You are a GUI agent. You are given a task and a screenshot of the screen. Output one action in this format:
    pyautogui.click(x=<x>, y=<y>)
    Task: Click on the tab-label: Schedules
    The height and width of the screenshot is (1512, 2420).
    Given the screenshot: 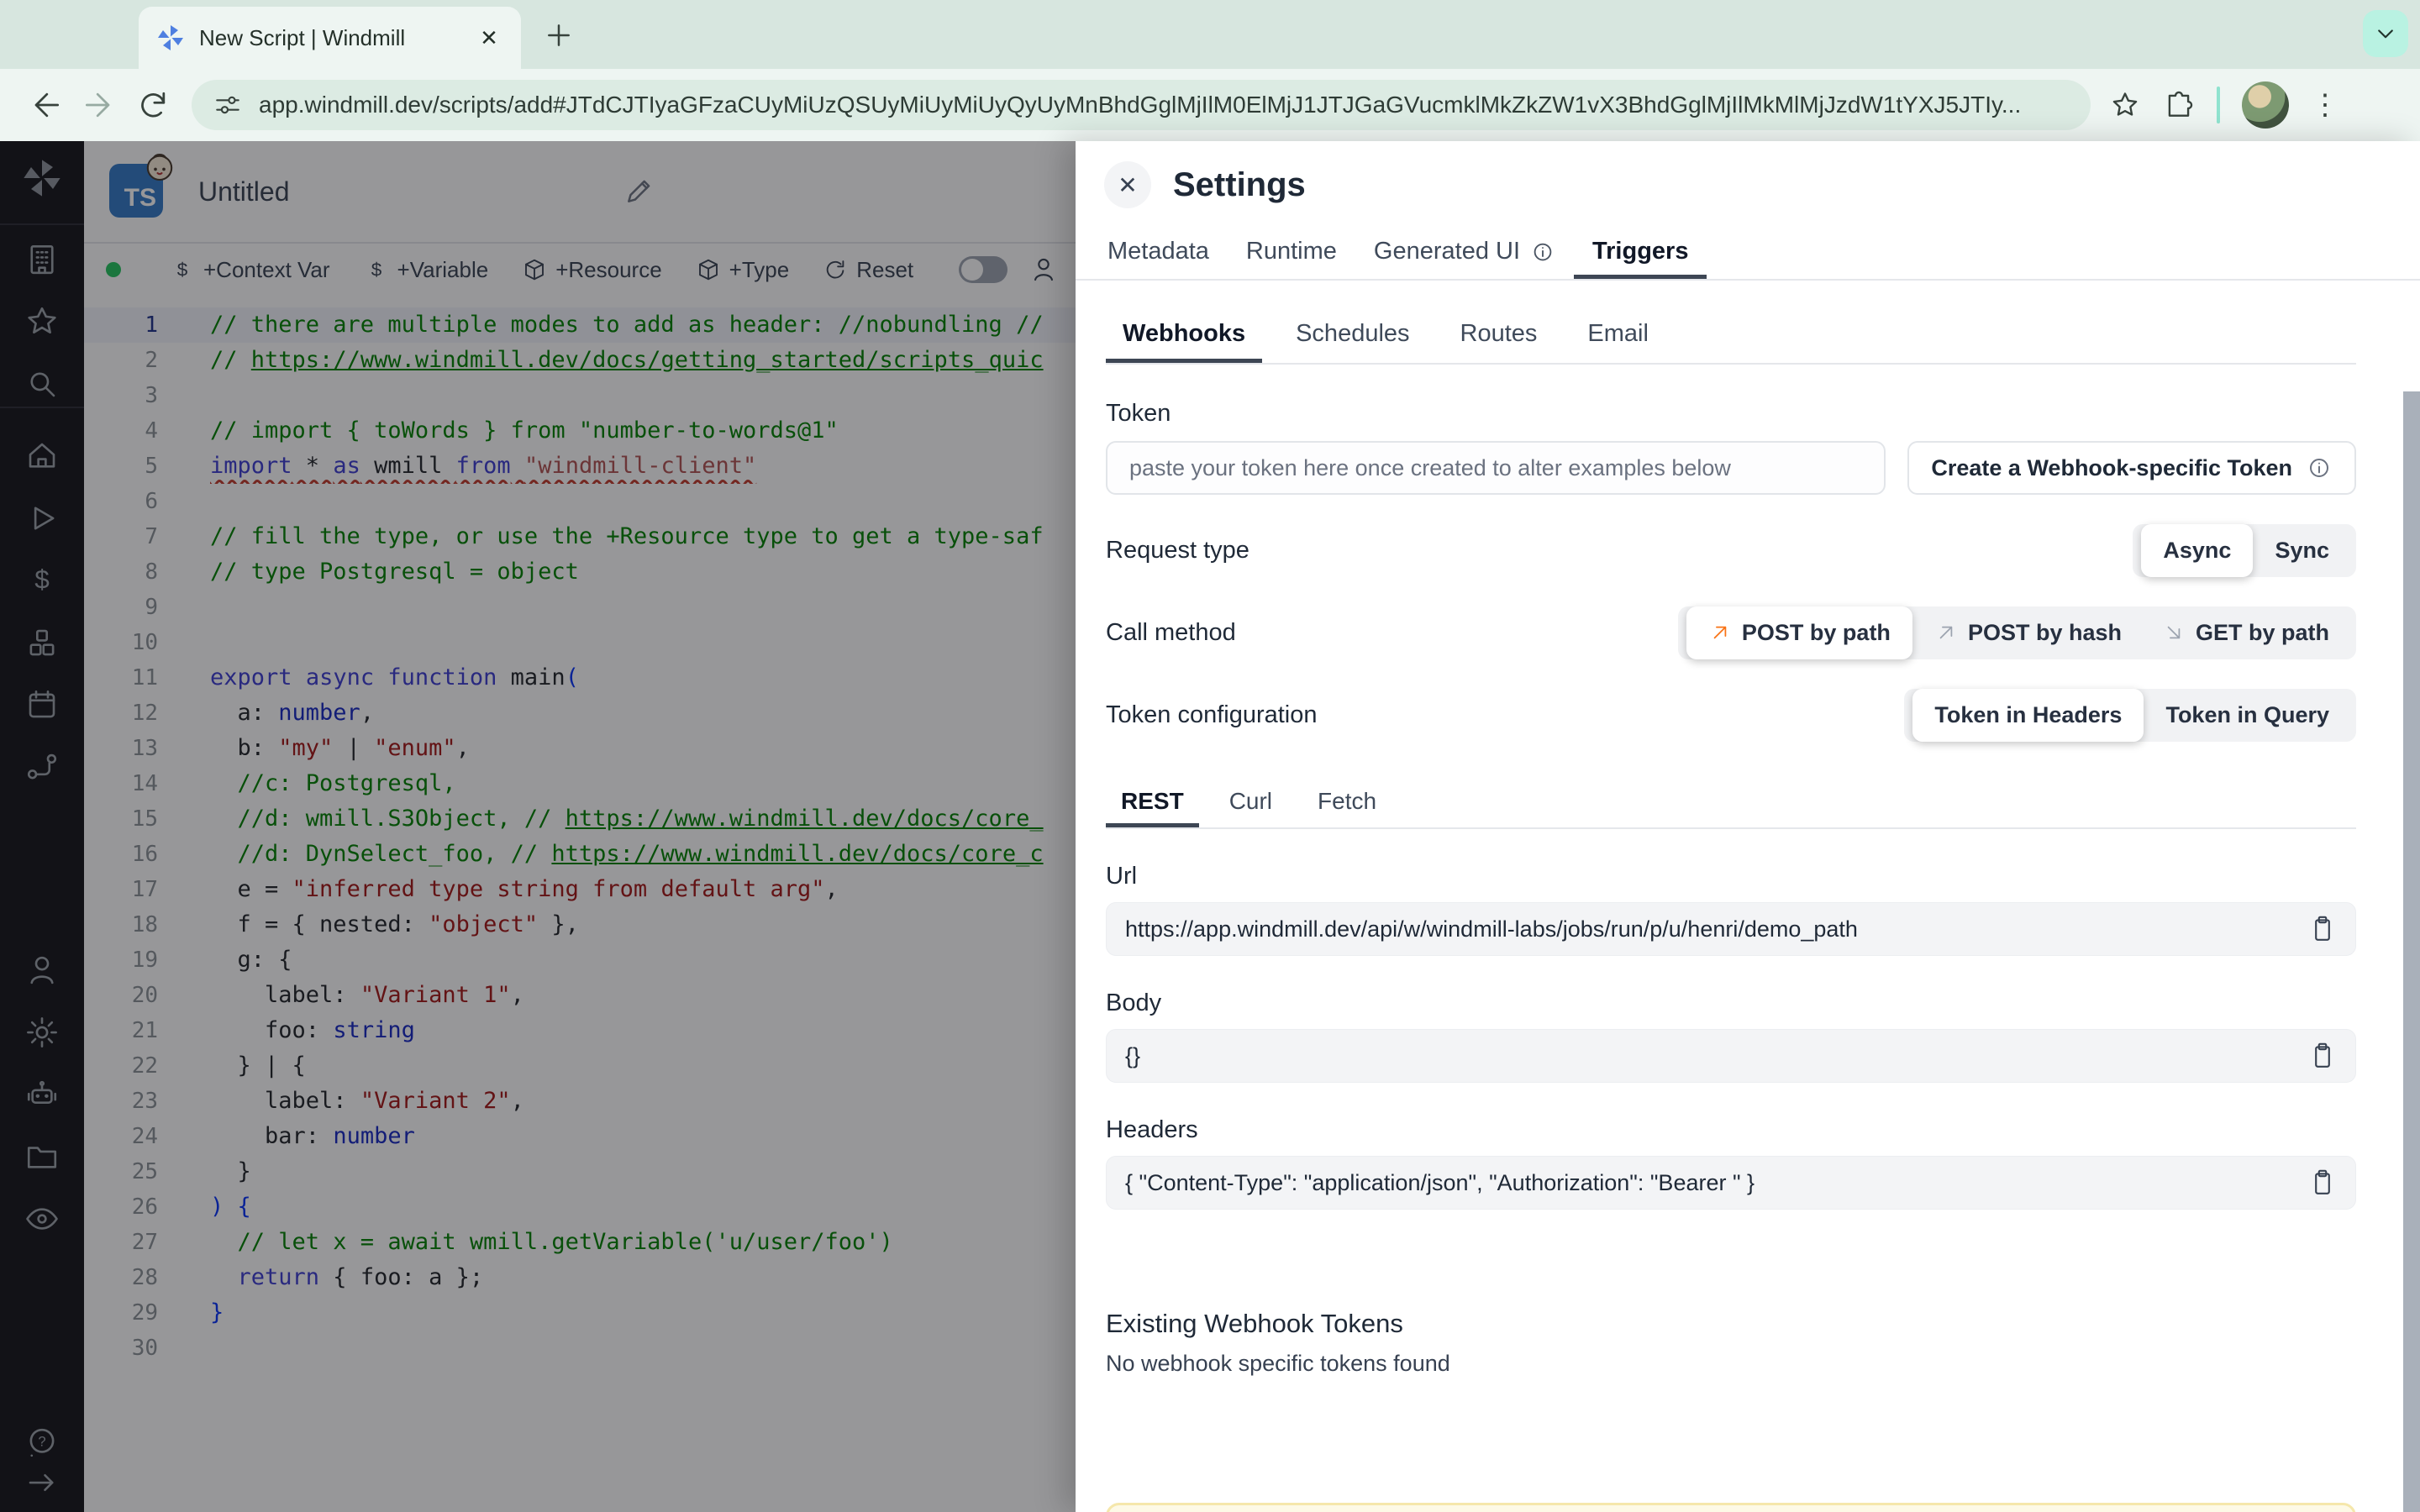 What is the action you would take?
    pyautogui.click(x=1353, y=333)
    